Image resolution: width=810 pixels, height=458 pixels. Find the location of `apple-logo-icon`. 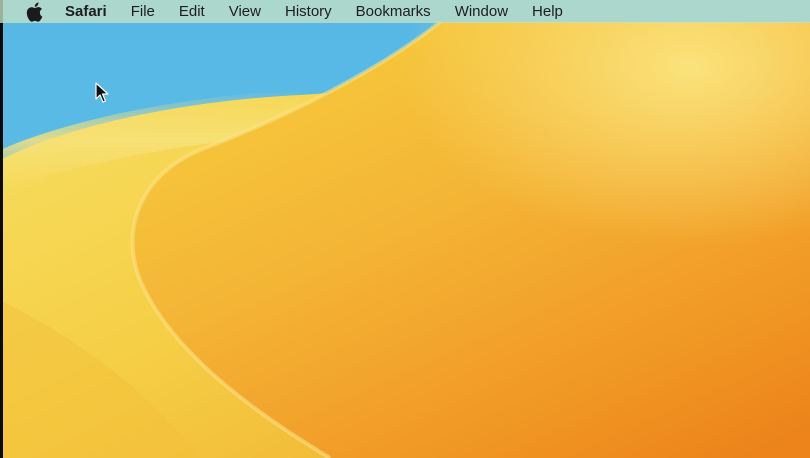

apple-logo-icon is located at coordinates (34, 12).